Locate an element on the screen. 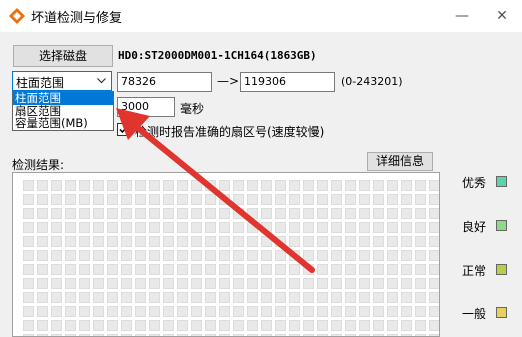  accurate-report-checkbox is located at coordinates (123, 129).